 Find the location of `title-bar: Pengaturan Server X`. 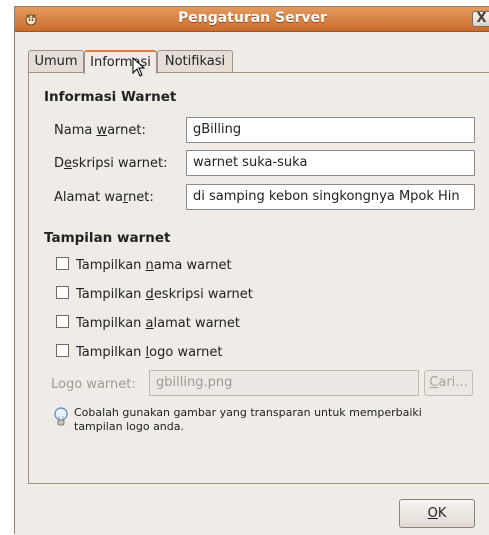

title-bar: Pengaturan Server X is located at coordinates (252, 19).